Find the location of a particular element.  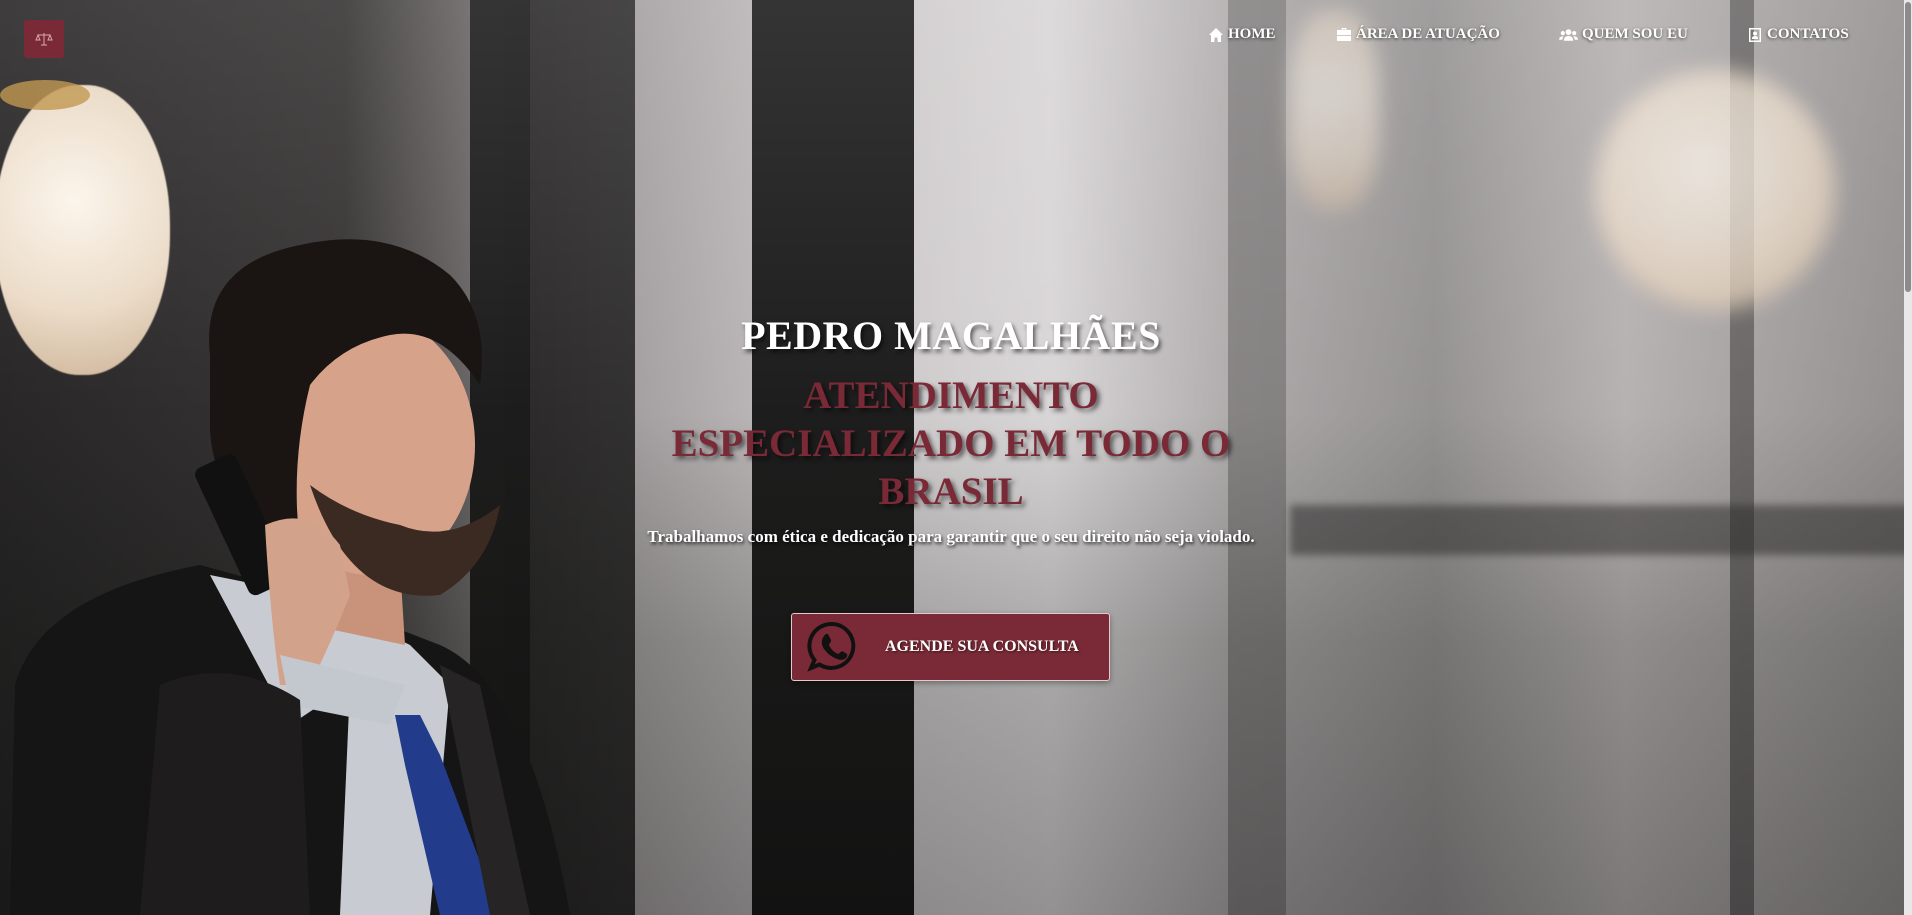

schedule-consultation-label: AGENDE SUA CONSULTA is located at coordinates (982, 646).